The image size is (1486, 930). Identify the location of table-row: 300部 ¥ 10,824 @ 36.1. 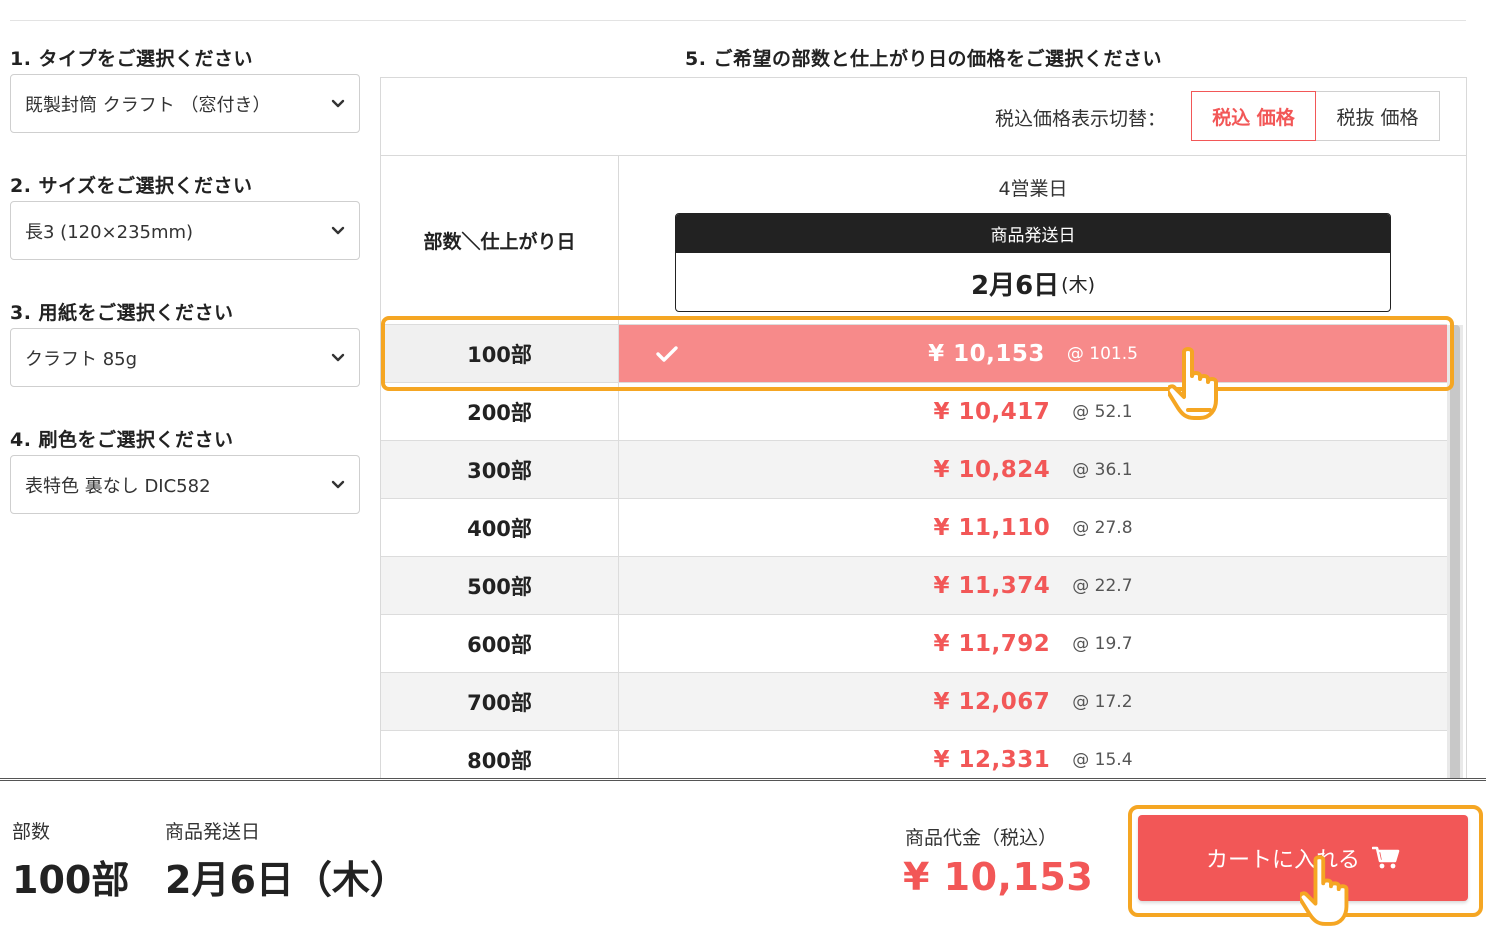
(914, 469).